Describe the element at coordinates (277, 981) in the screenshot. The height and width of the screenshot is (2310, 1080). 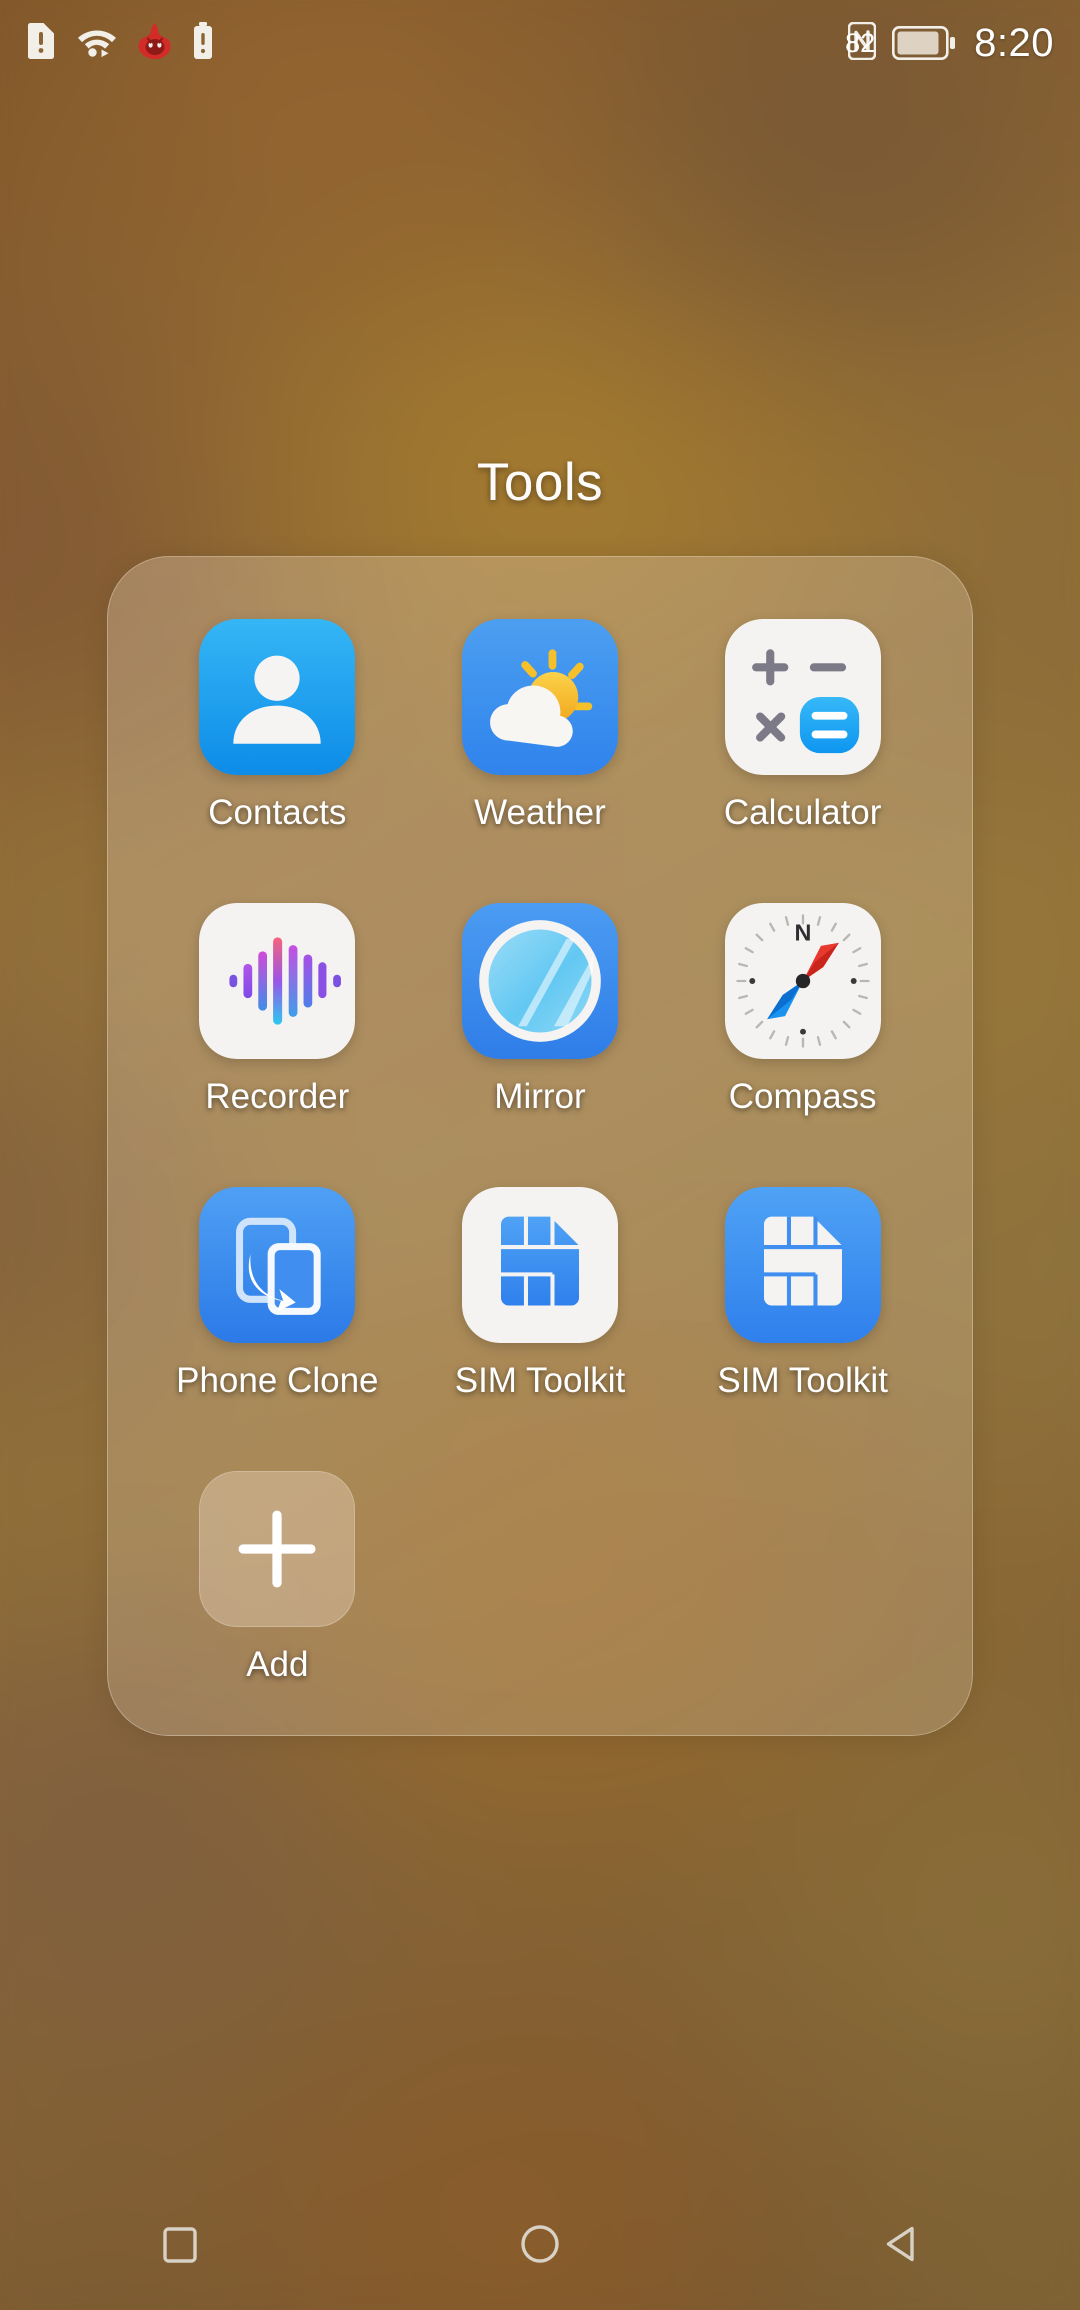
I see `recorder-icon` at that location.